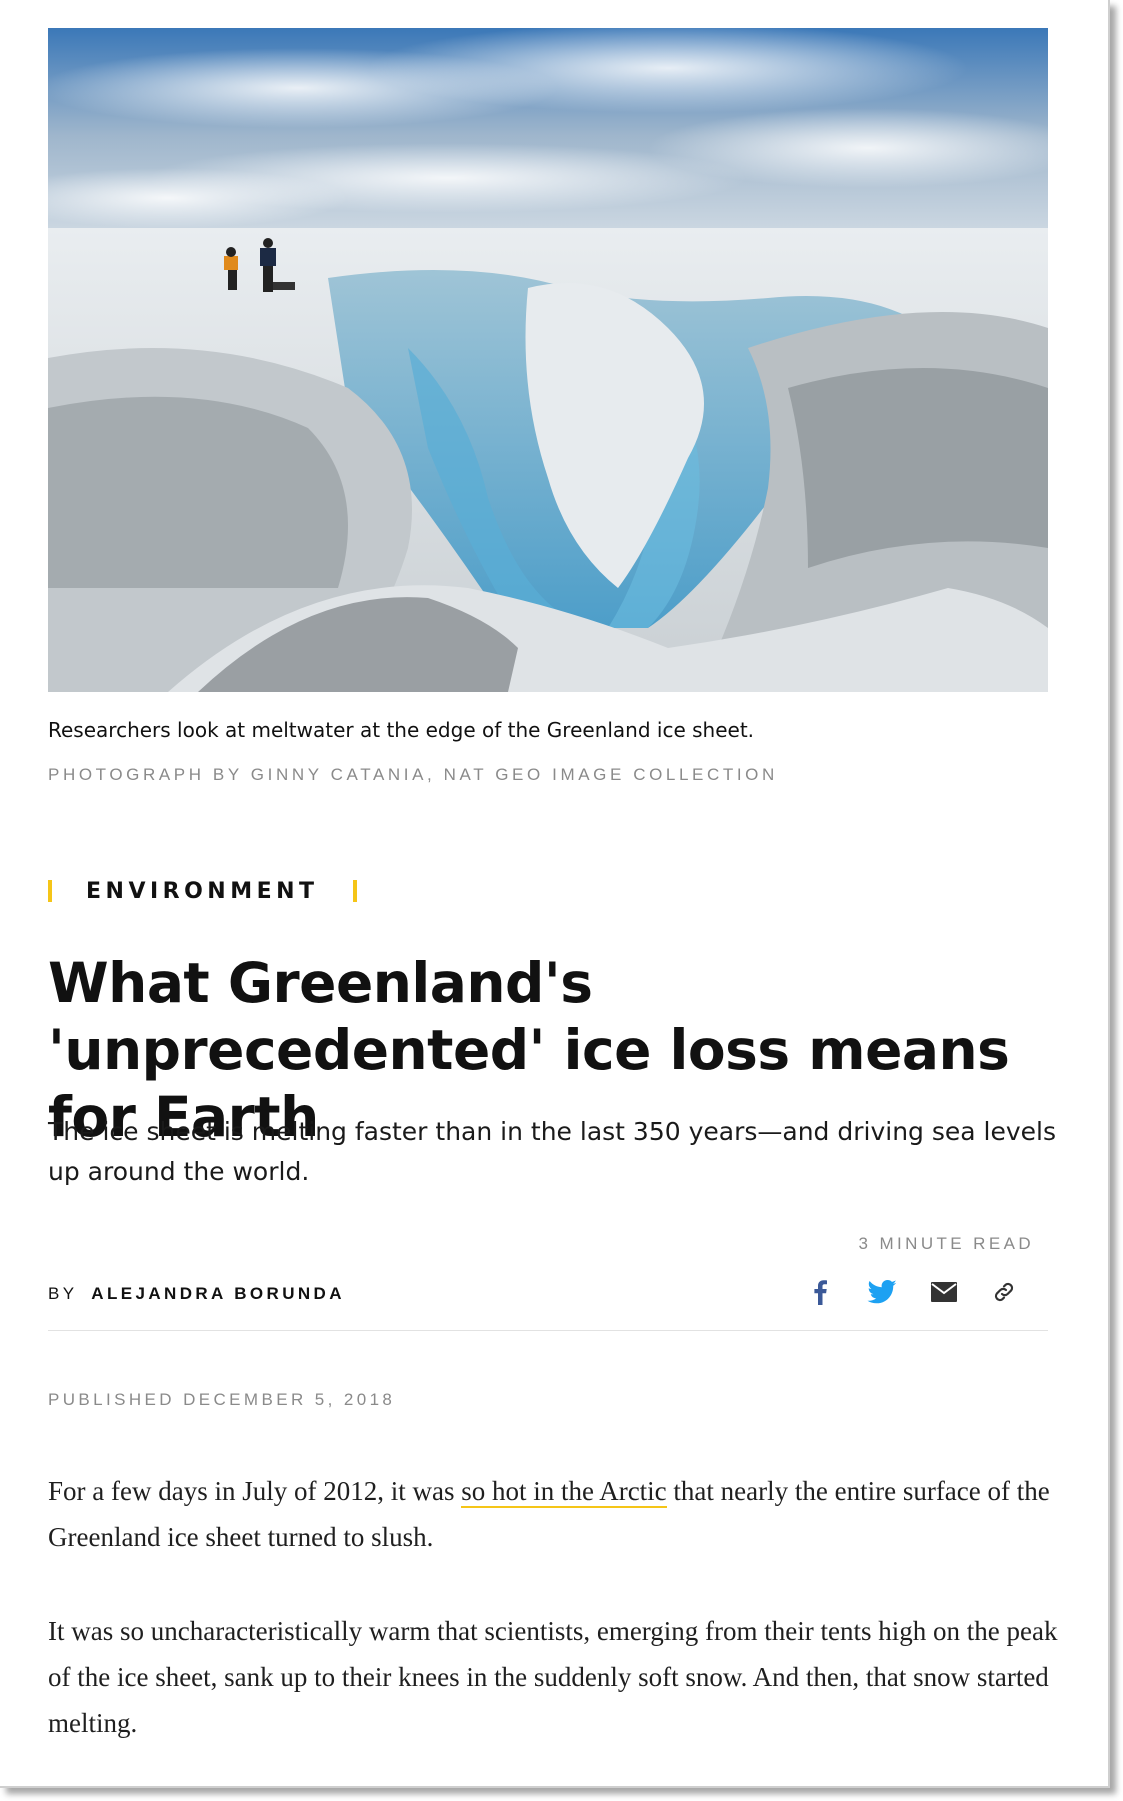 This screenshot has height=1801, width=1123. Describe the element at coordinates (354, 891) in the screenshot. I see `kicker-right-bar` at that location.